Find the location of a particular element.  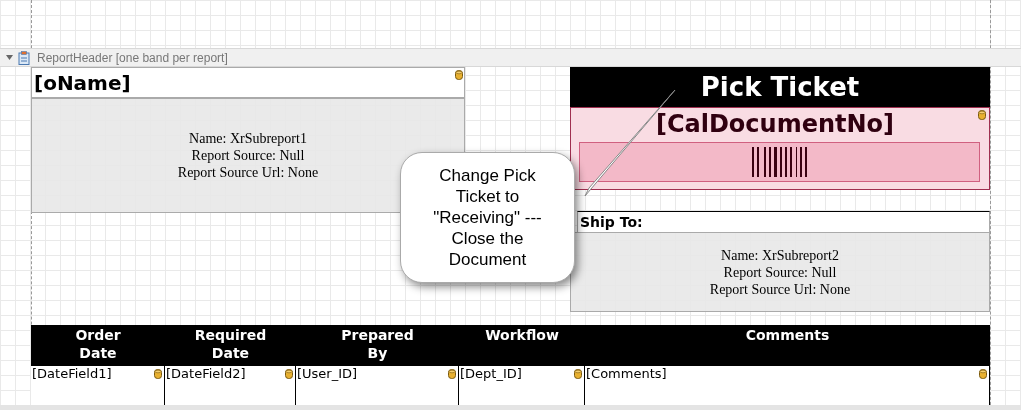

ship-to-label: Ship To: is located at coordinates (783, 221).